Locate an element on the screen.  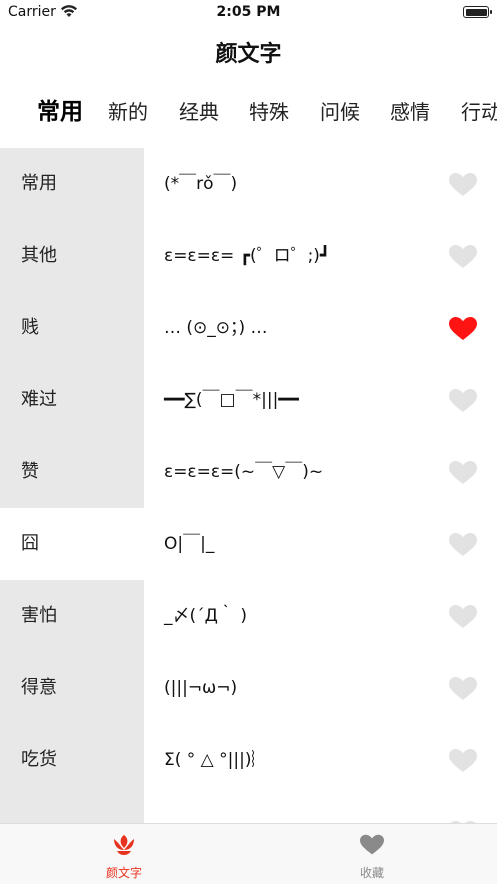
tabbar-item-emoticons: 颜文字 is located at coordinates (124, 854).